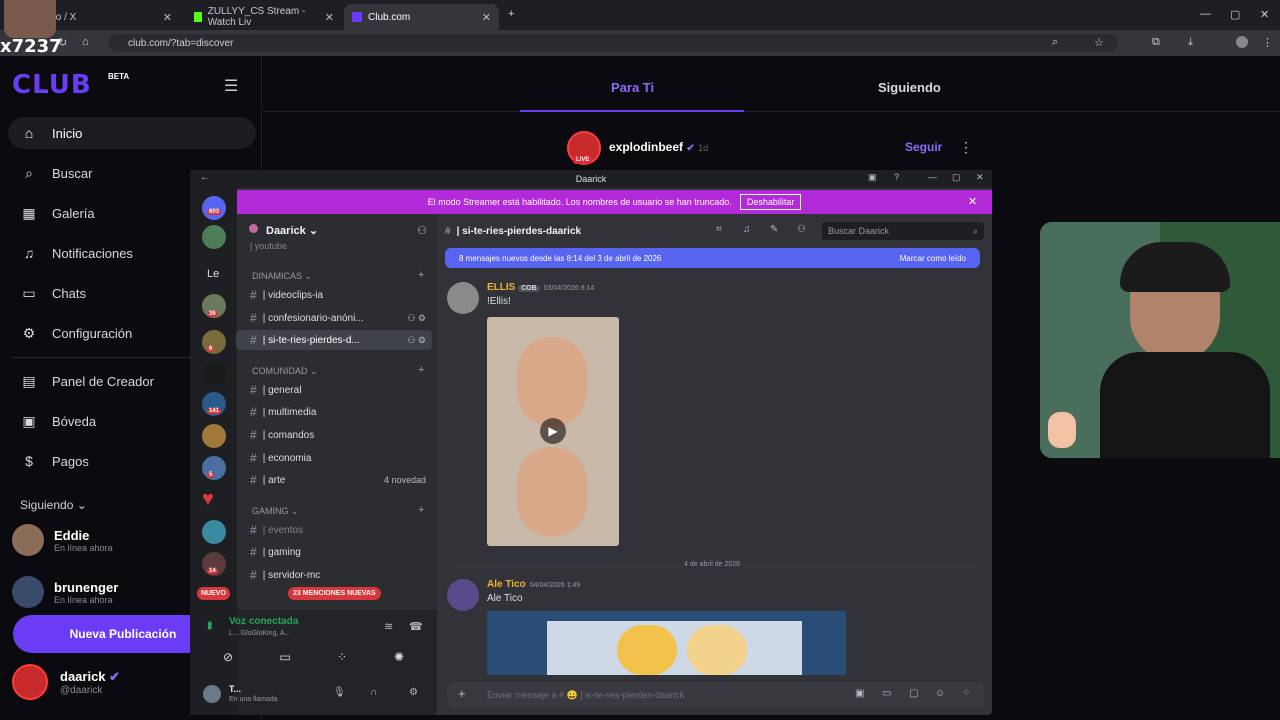 The image size is (1280, 720). What do you see at coordinates (66, 682) in the screenshot?
I see `current-user: daarick ✔ @daarick` at bounding box center [66, 682].